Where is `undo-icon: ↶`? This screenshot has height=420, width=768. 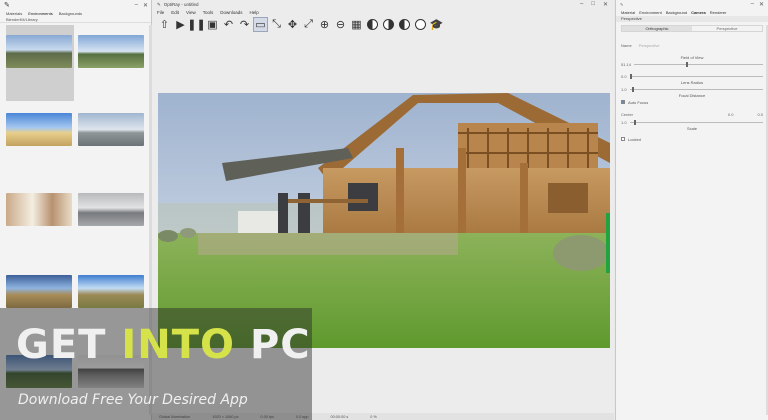
undo-icon: ↶ is located at coordinates (228, 24).